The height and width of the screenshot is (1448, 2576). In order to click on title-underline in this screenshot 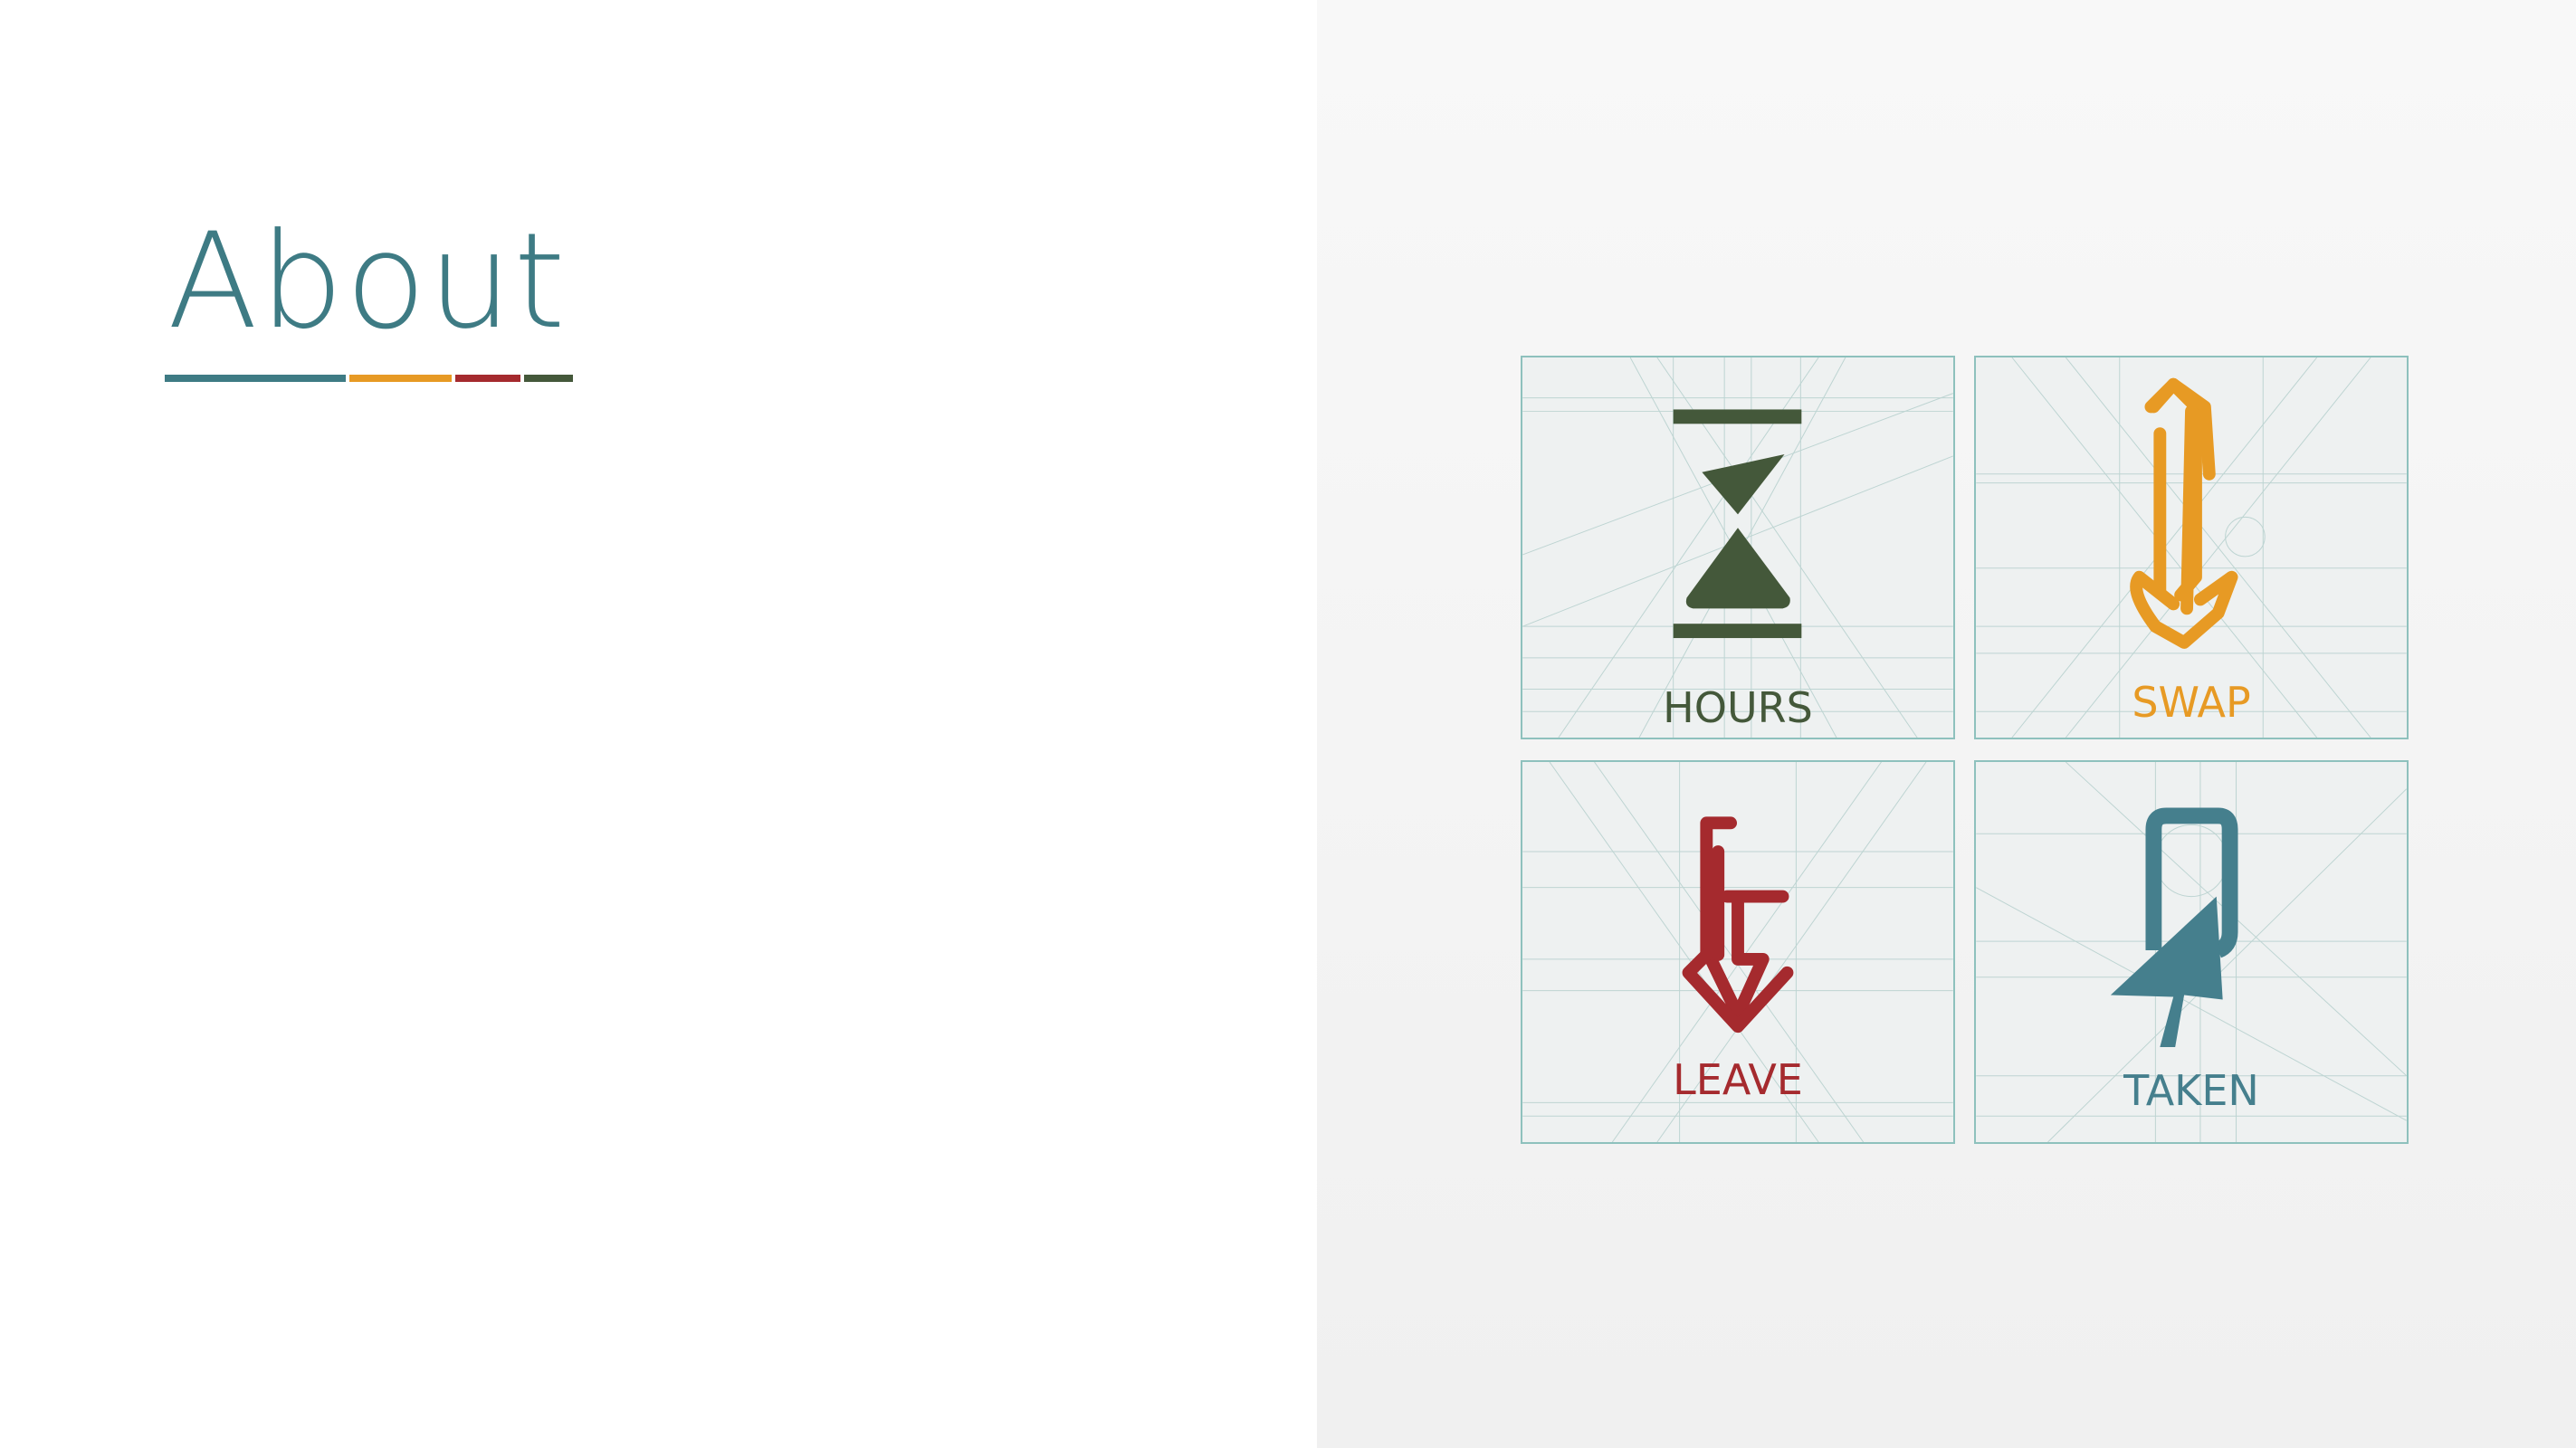, I will do `click(369, 378)`.